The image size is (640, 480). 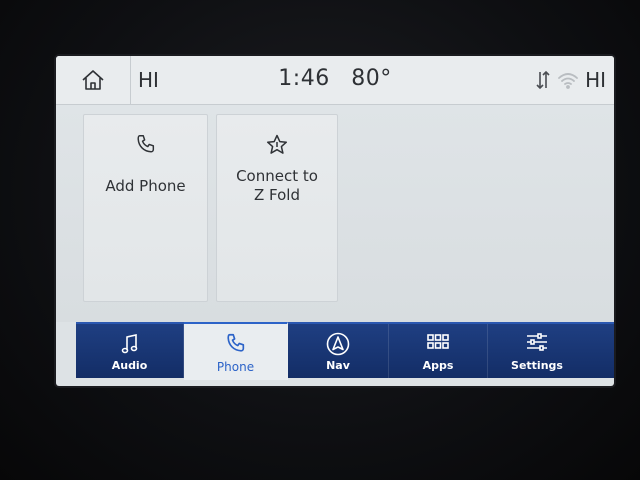 What do you see at coordinates (537, 342) in the screenshot?
I see `sliders-icon` at bounding box center [537, 342].